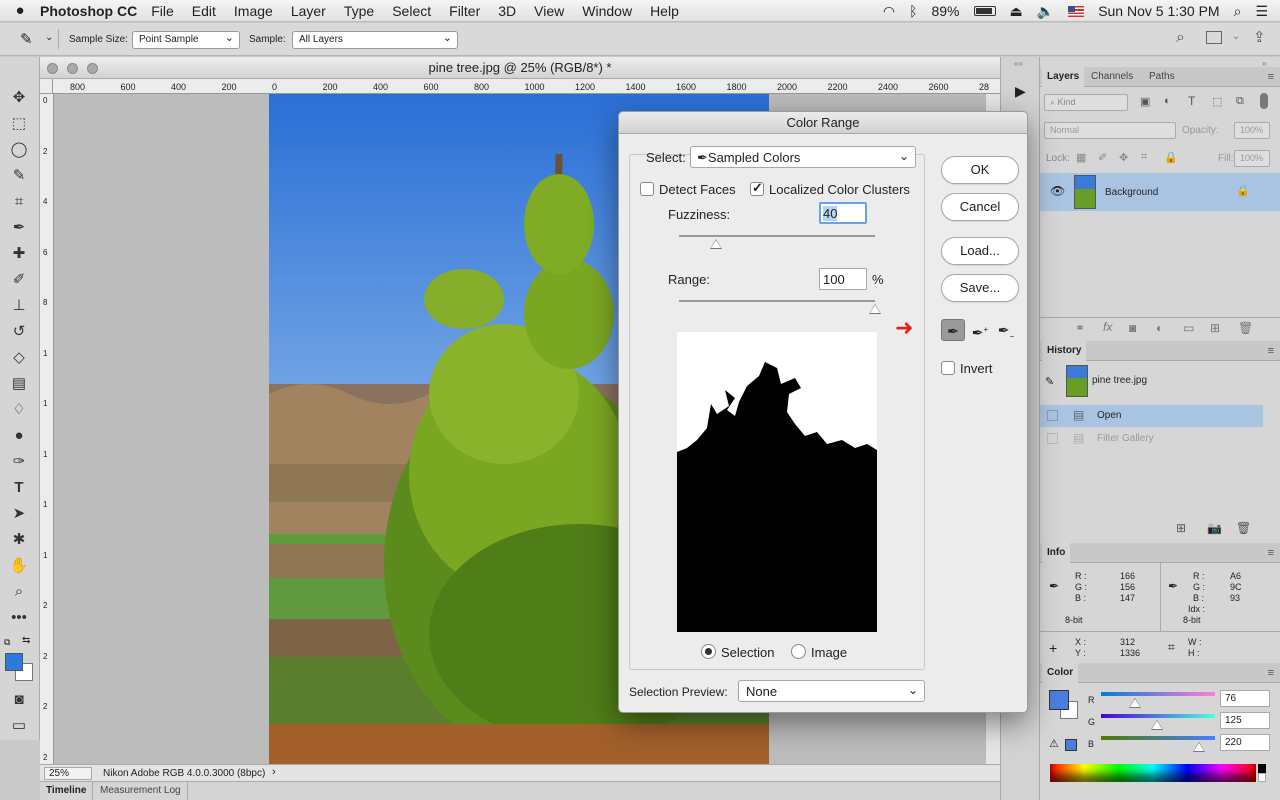 This screenshot has width=1280, height=800. What do you see at coordinates (19, 384) in the screenshot?
I see `gradient-tool-icon: ▤` at bounding box center [19, 384].